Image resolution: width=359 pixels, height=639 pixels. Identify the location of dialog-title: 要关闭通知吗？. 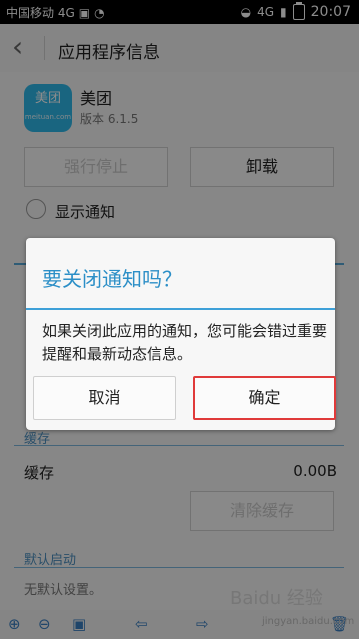
(112, 279).